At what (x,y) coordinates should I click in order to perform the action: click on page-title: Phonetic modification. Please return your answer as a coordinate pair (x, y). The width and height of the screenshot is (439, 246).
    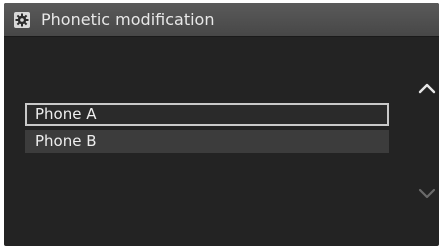
    Looking at the image, I should click on (128, 19).